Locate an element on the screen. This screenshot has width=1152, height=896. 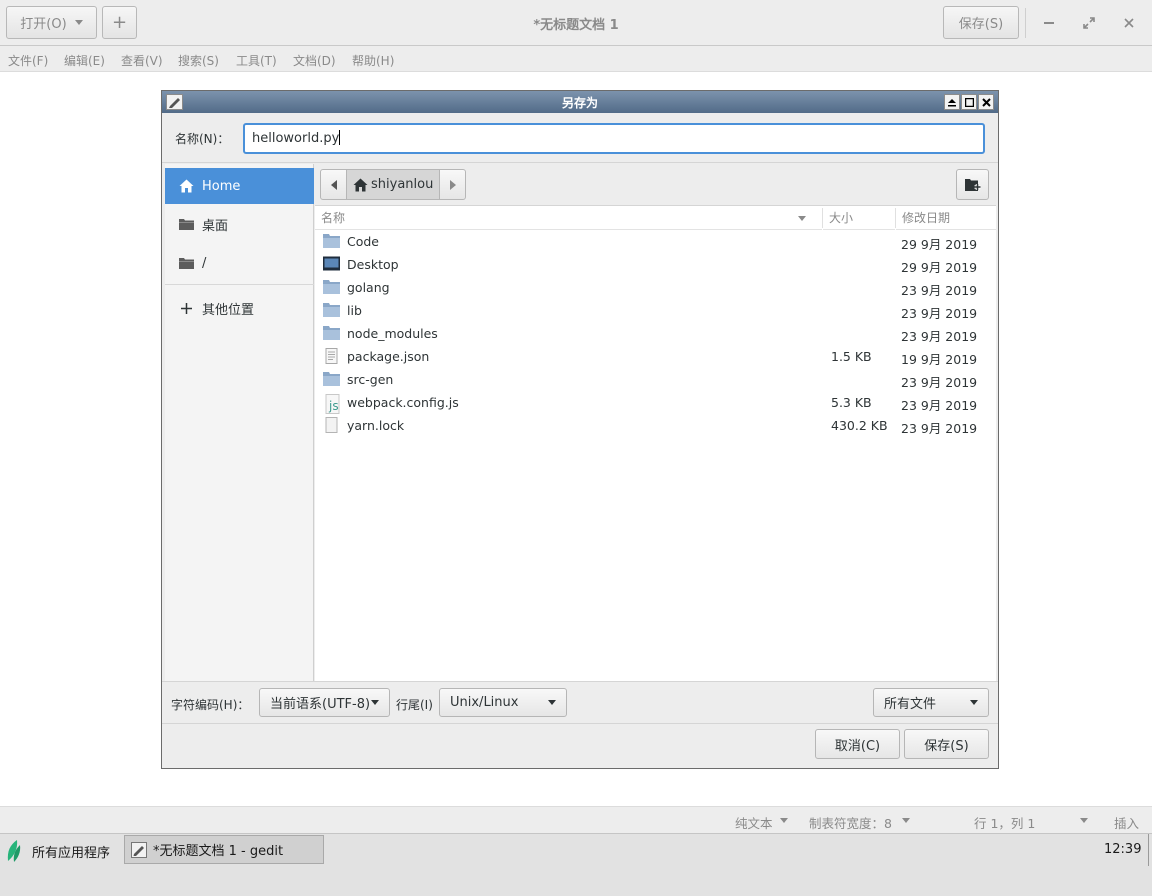
file-name: webpack.config.js is located at coordinates (403, 402).